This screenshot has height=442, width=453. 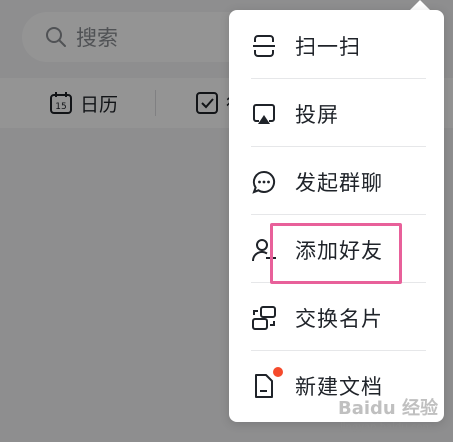 I want to click on watermark-sub: jingyan.baidu.com, so click(x=386, y=427).